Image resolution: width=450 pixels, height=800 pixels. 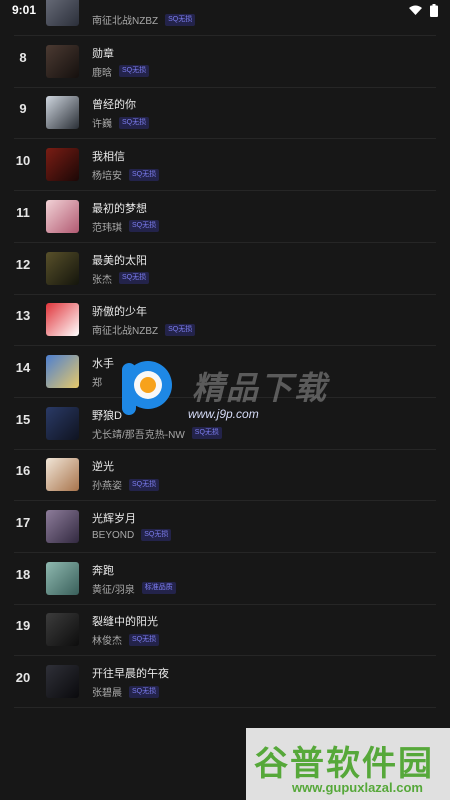 What do you see at coordinates (126, 692) in the screenshot?
I see `song-meta: 张碧晨 SQ无损` at bounding box center [126, 692].